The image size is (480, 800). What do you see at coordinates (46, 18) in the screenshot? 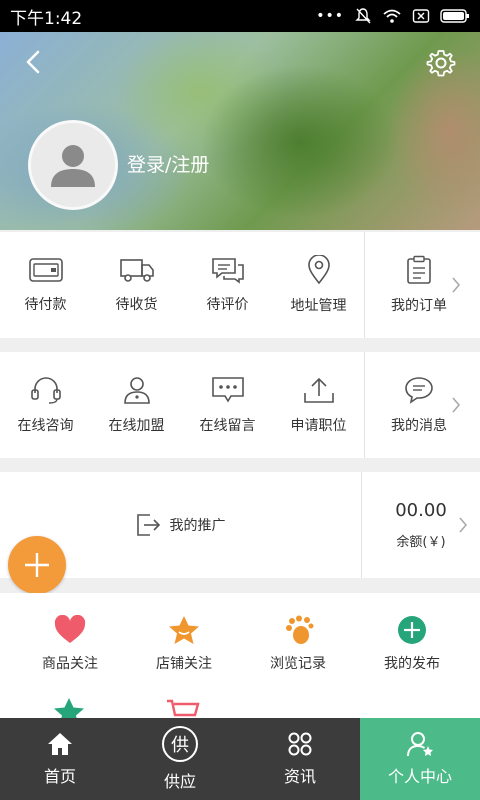
I see `status-time: 下午1:42` at bounding box center [46, 18].